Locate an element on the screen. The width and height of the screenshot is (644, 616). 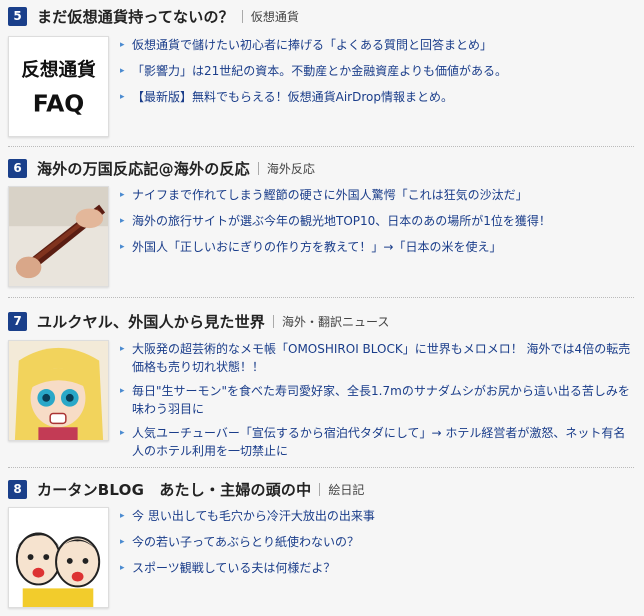
entry-header: 6 海外の万国反応記@海外の反応 海外反応 is located at coordinates (161, 168).